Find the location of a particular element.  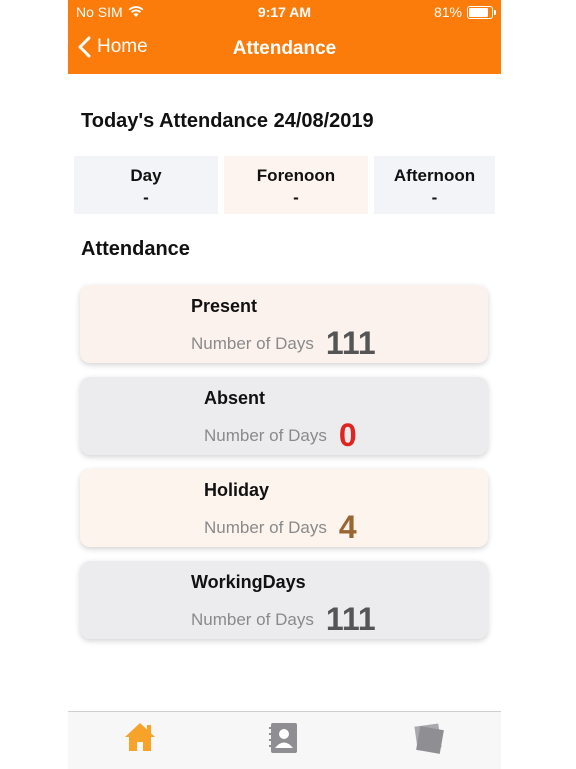

home-icon is located at coordinates (140, 737).